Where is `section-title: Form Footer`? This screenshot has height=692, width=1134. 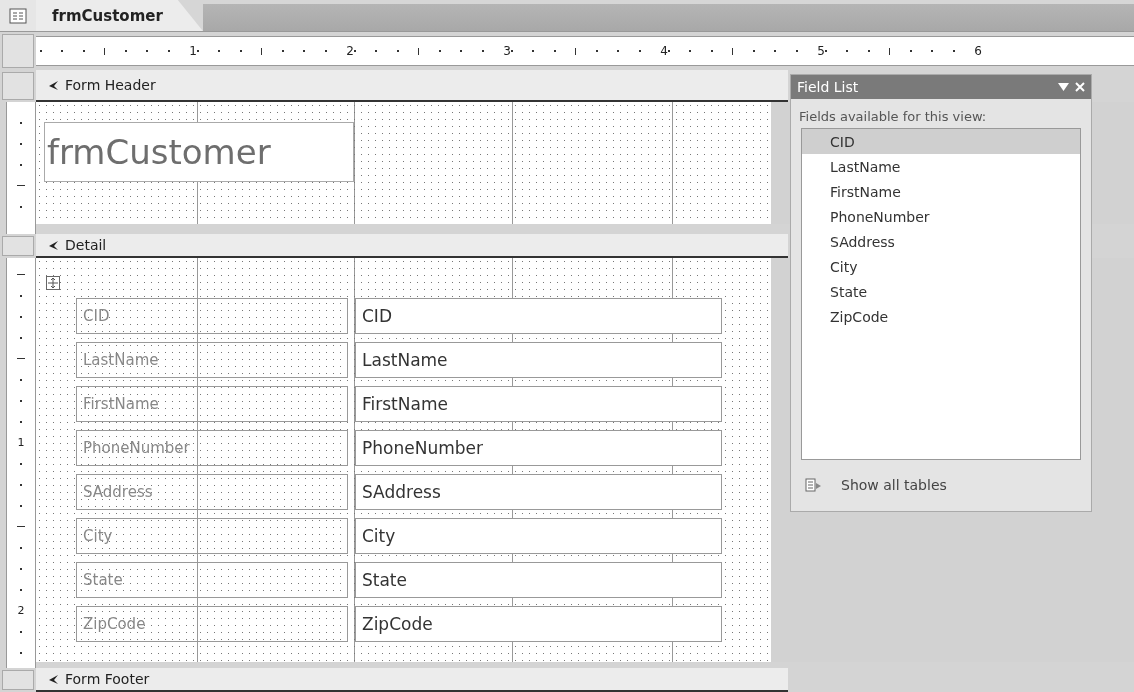
section-title: Form Footer is located at coordinates (107, 679).